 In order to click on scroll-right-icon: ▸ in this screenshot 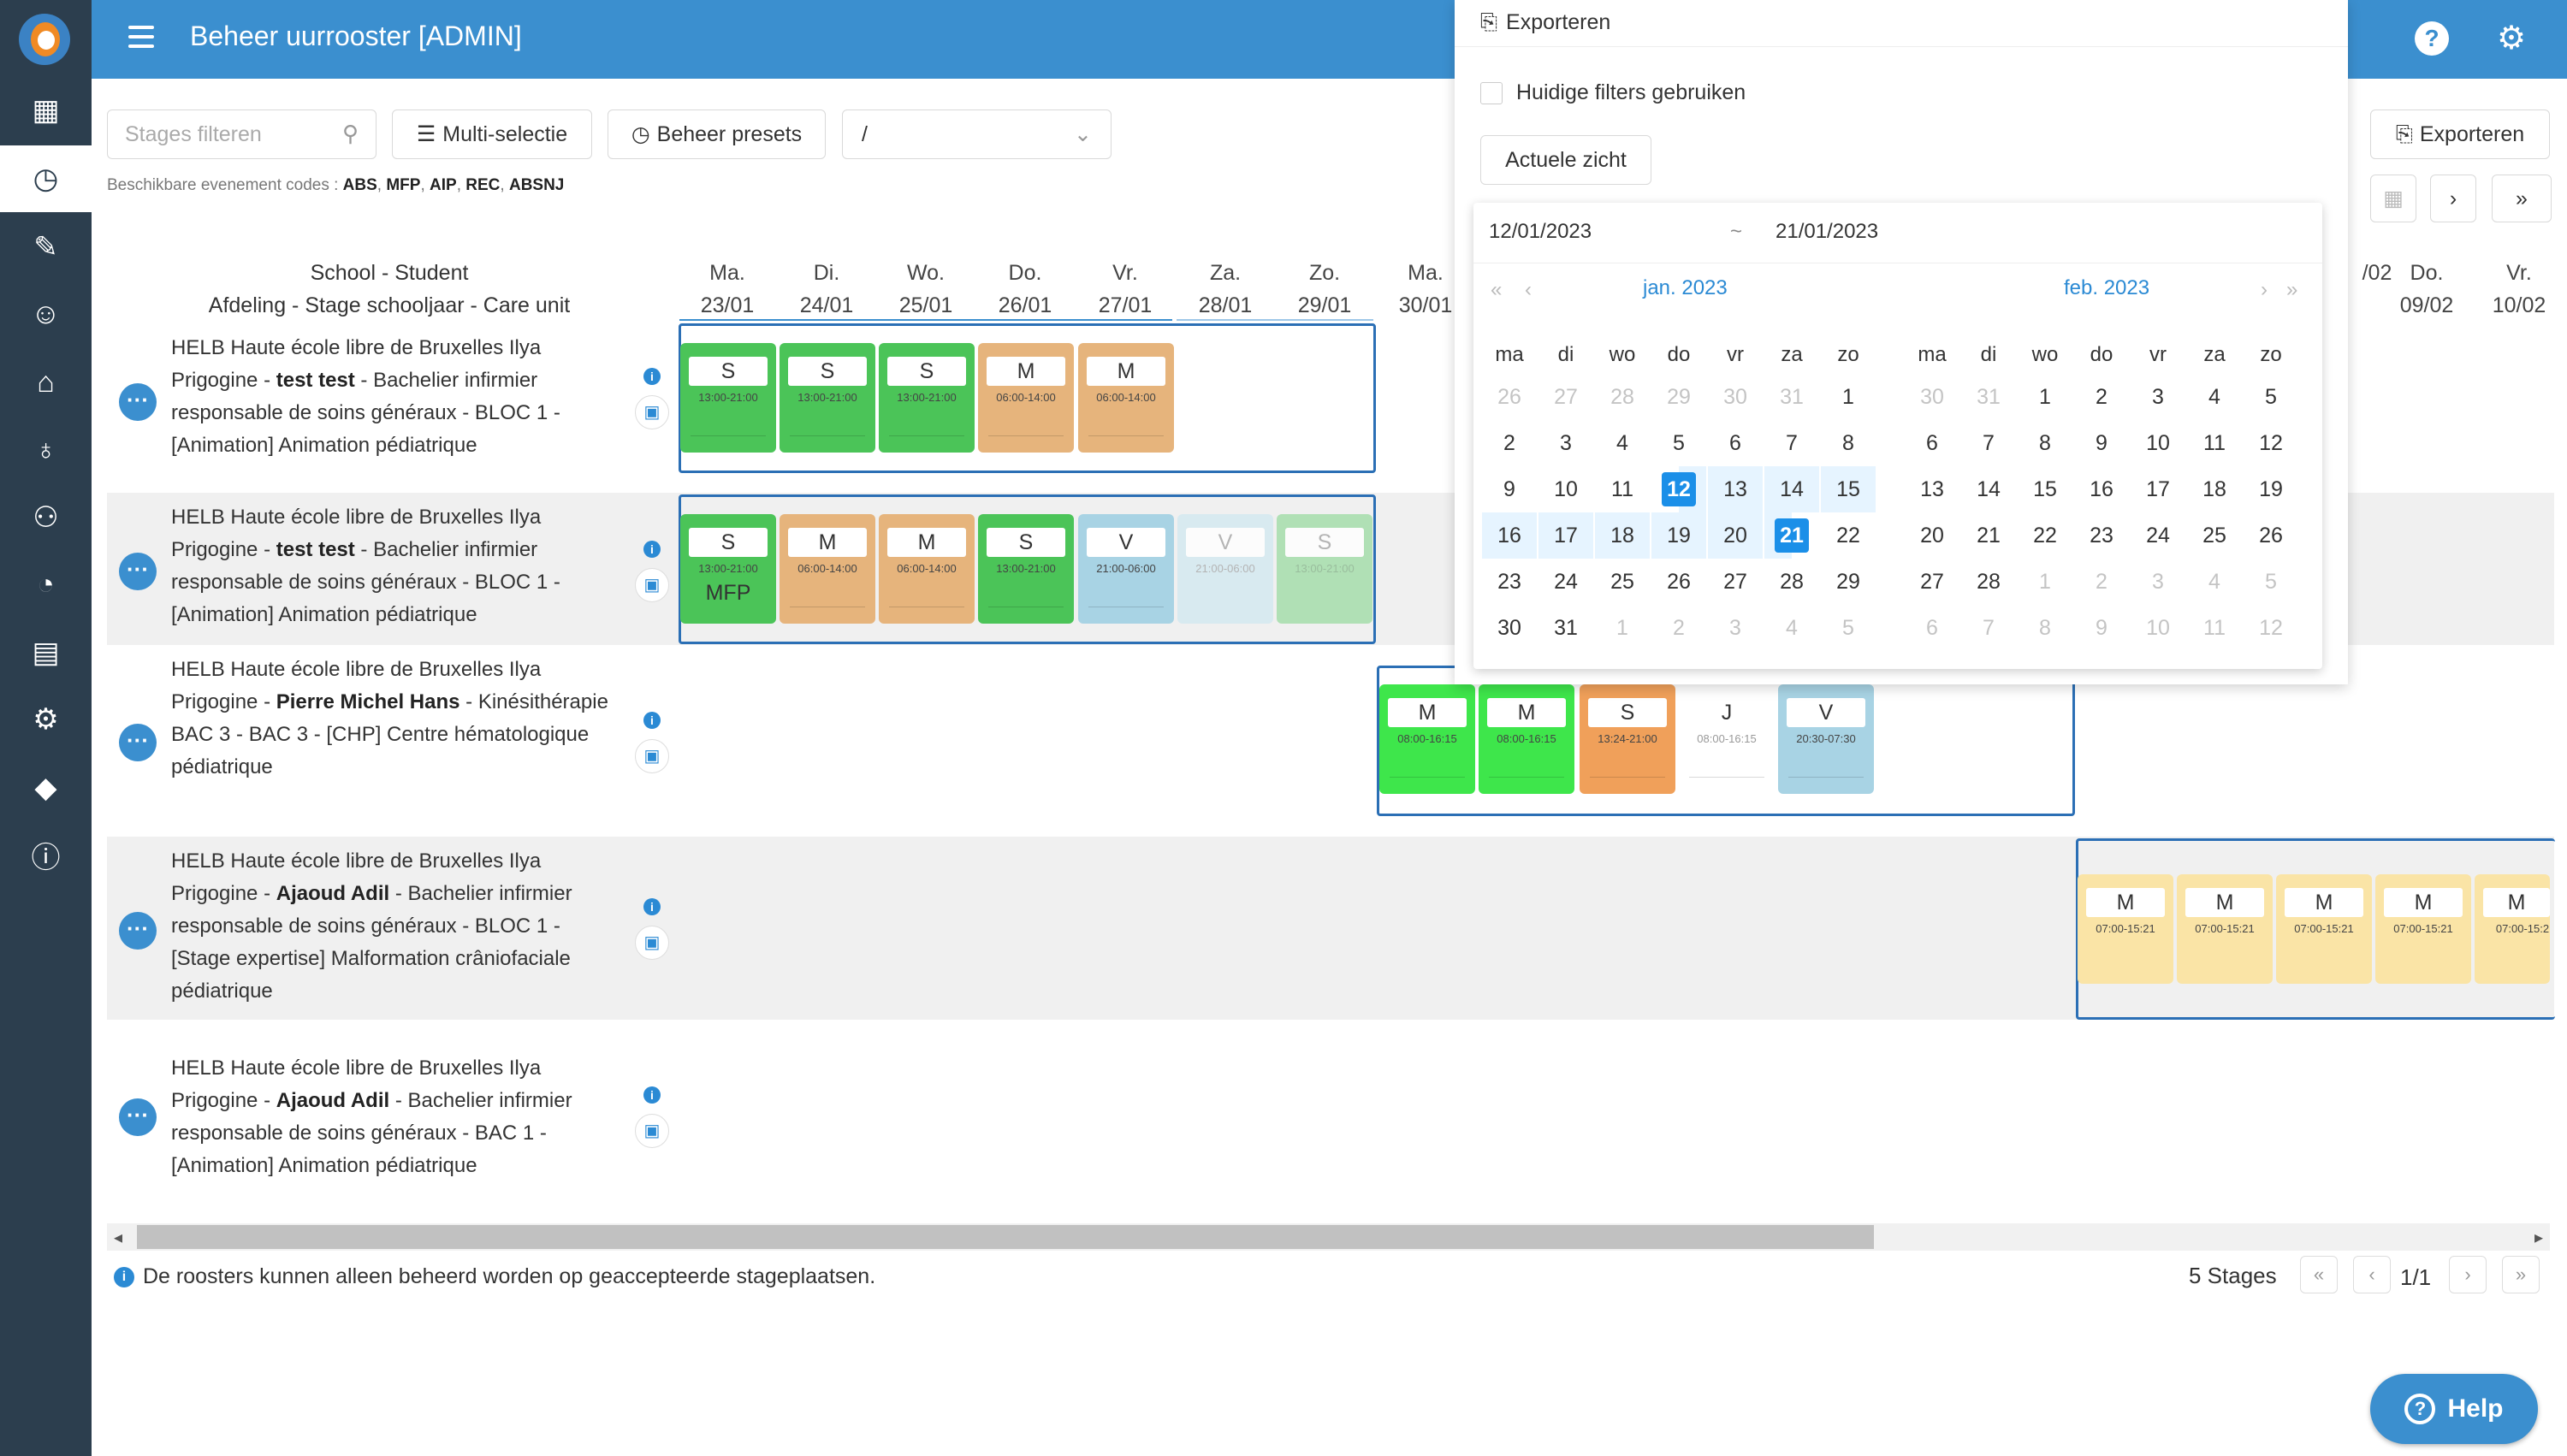, I will do `click(2538, 1237)`.